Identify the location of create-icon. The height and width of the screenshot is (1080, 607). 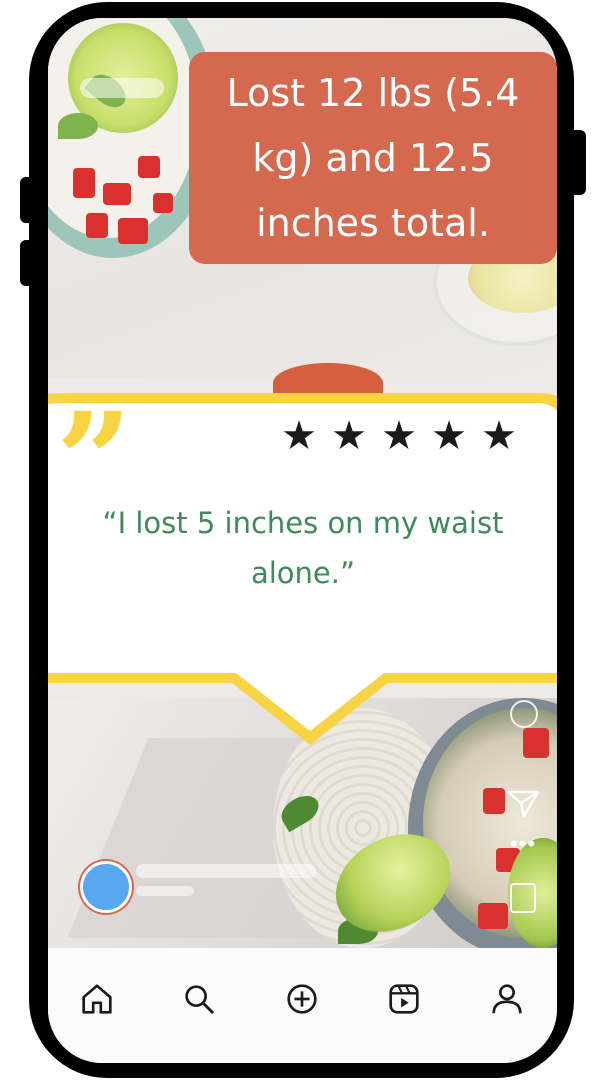
(302, 999).